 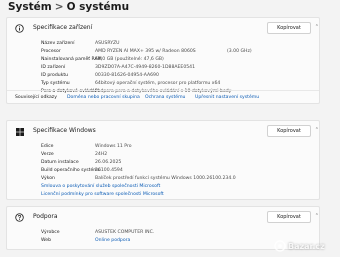 What do you see at coordinates (19, 217) in the screenshot?
I see `help-icon` at bounding box center [19, 217].